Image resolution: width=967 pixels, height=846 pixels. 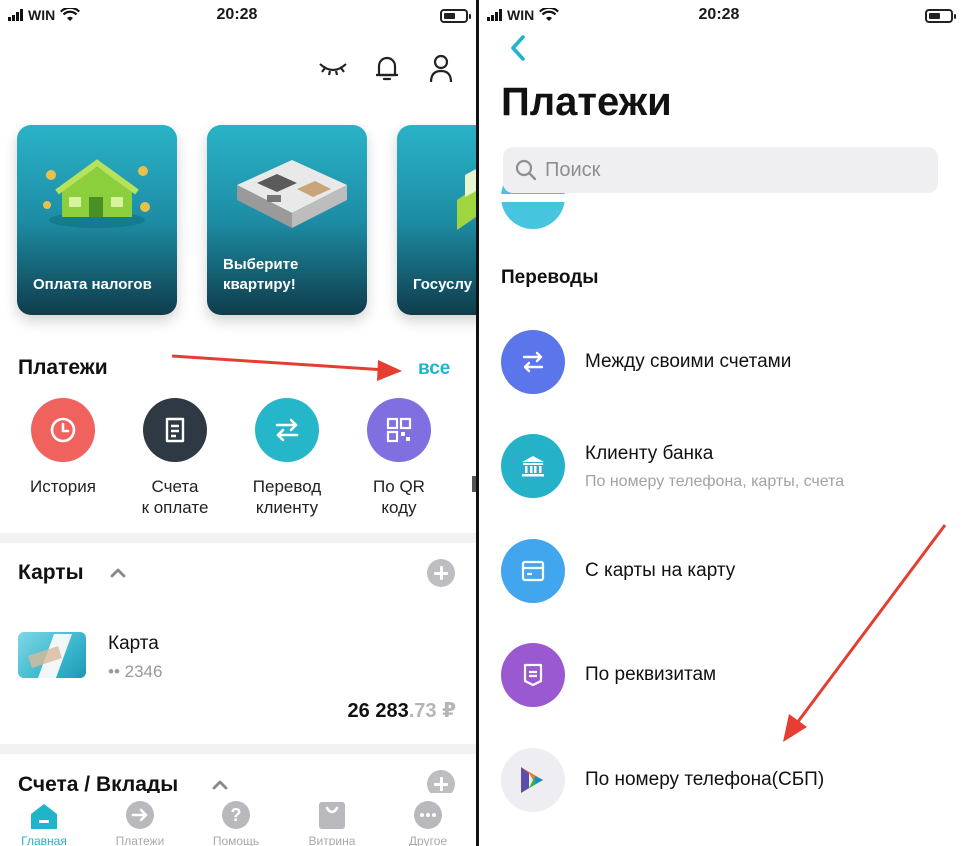 What do you see at coordinates (332, 815) in the screenshot?
I see `shopping-bag-icon` at bounding box center [332, 815].